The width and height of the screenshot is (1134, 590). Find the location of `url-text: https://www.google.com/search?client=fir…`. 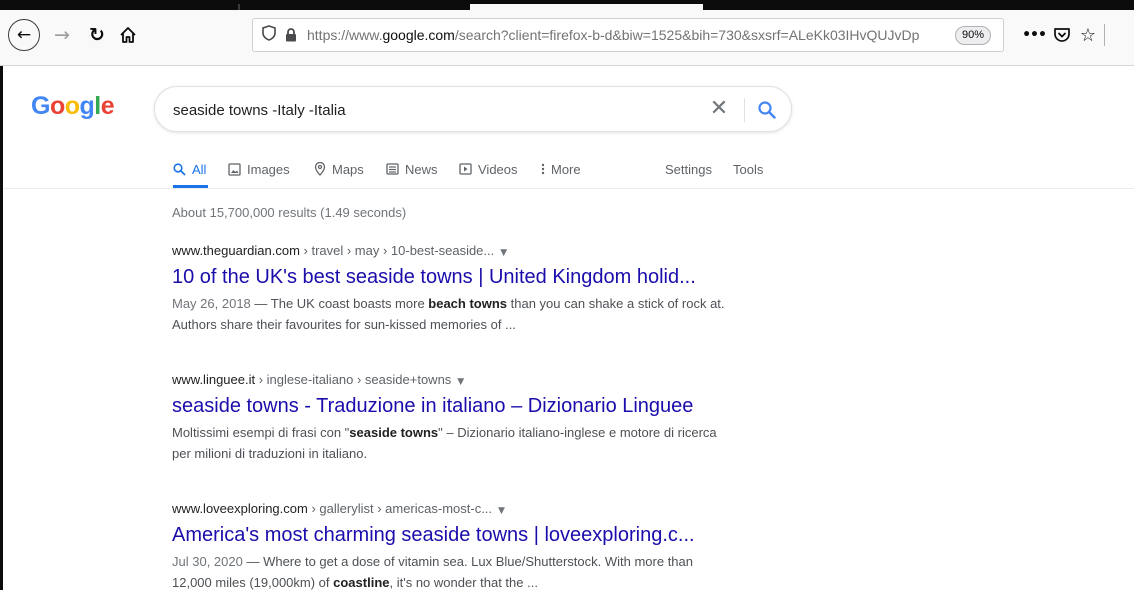

url-text: https://www.google.com/search?client=fir… is located at coordinates (630, 35).